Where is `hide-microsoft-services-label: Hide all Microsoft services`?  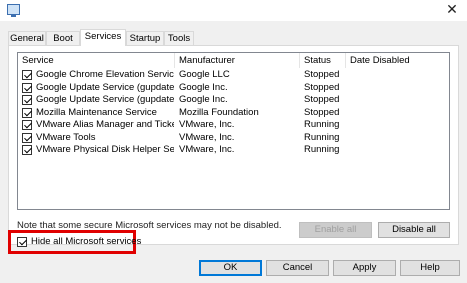
hide-microsoft-services-label: Hide all Microsoft services is located at coordinates (86, 242).